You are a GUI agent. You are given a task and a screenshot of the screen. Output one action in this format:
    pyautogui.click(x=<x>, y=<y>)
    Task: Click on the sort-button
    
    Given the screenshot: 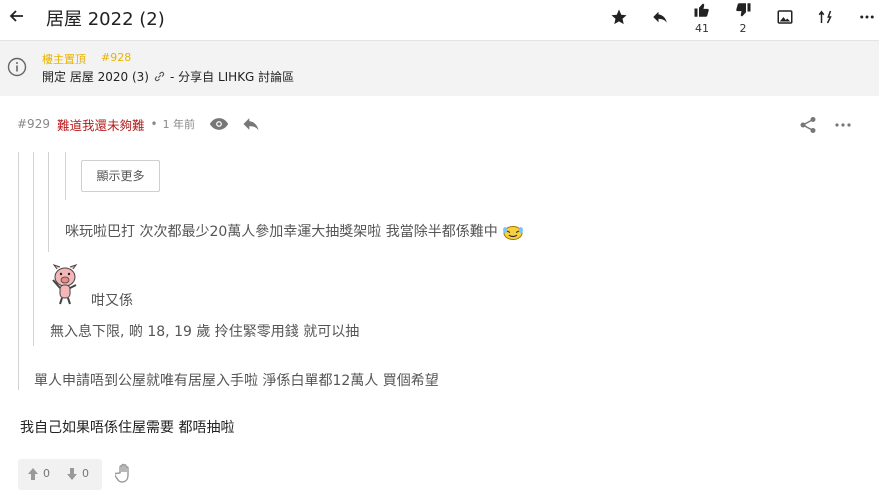 What is the action you would take?
    pyautogui.click(x=826, y=20)
    